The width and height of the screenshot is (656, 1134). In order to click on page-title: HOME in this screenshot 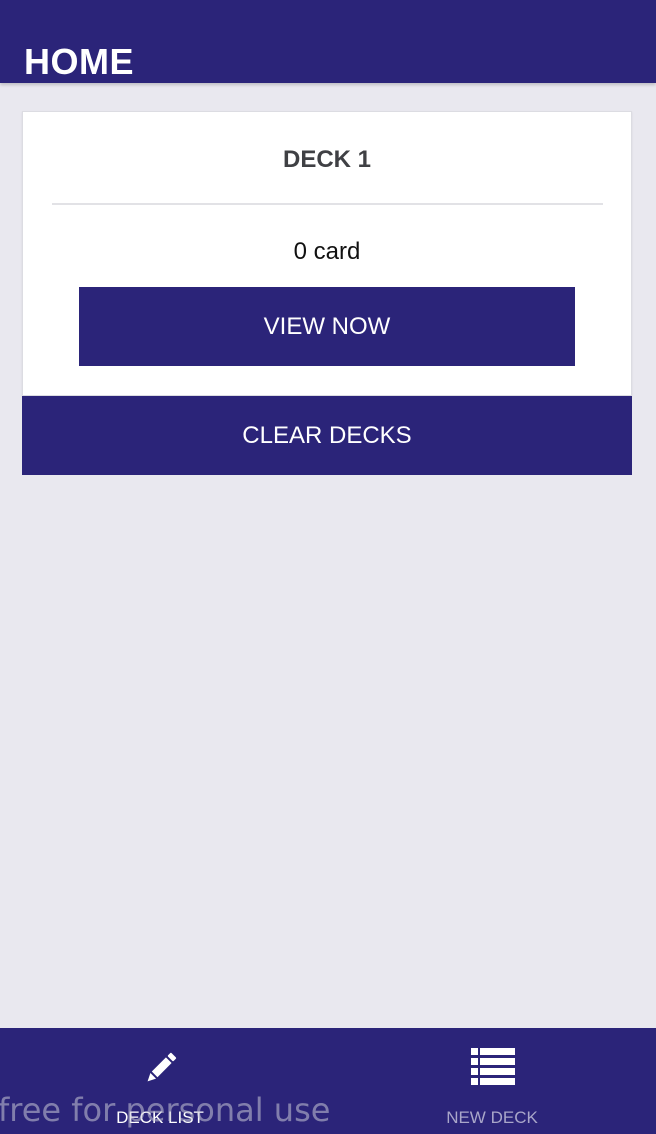, I will do `click(79, 61)`.